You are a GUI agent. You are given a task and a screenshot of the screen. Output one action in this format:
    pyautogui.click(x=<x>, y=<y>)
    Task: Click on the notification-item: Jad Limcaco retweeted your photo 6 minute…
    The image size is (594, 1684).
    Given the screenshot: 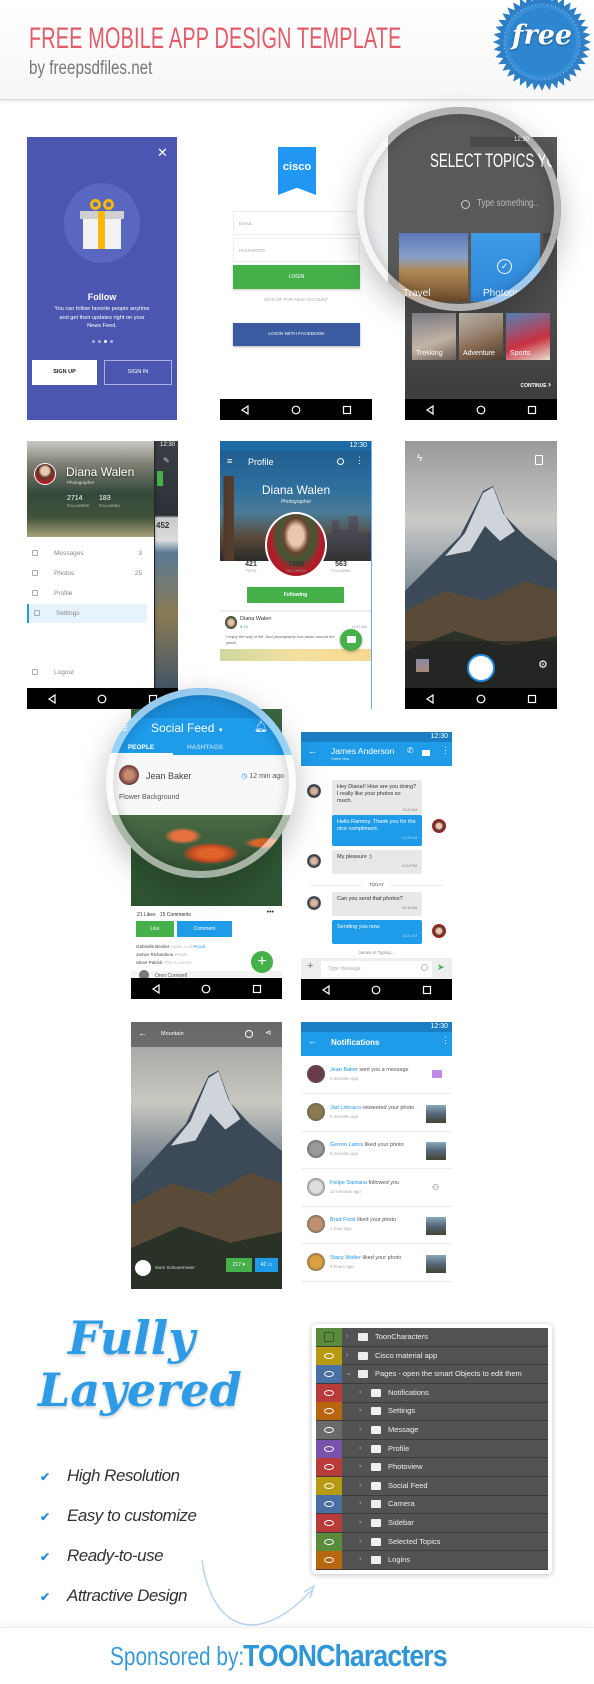 What is the action you would take?
    pyautogui.click(x=376, y=1113)
    